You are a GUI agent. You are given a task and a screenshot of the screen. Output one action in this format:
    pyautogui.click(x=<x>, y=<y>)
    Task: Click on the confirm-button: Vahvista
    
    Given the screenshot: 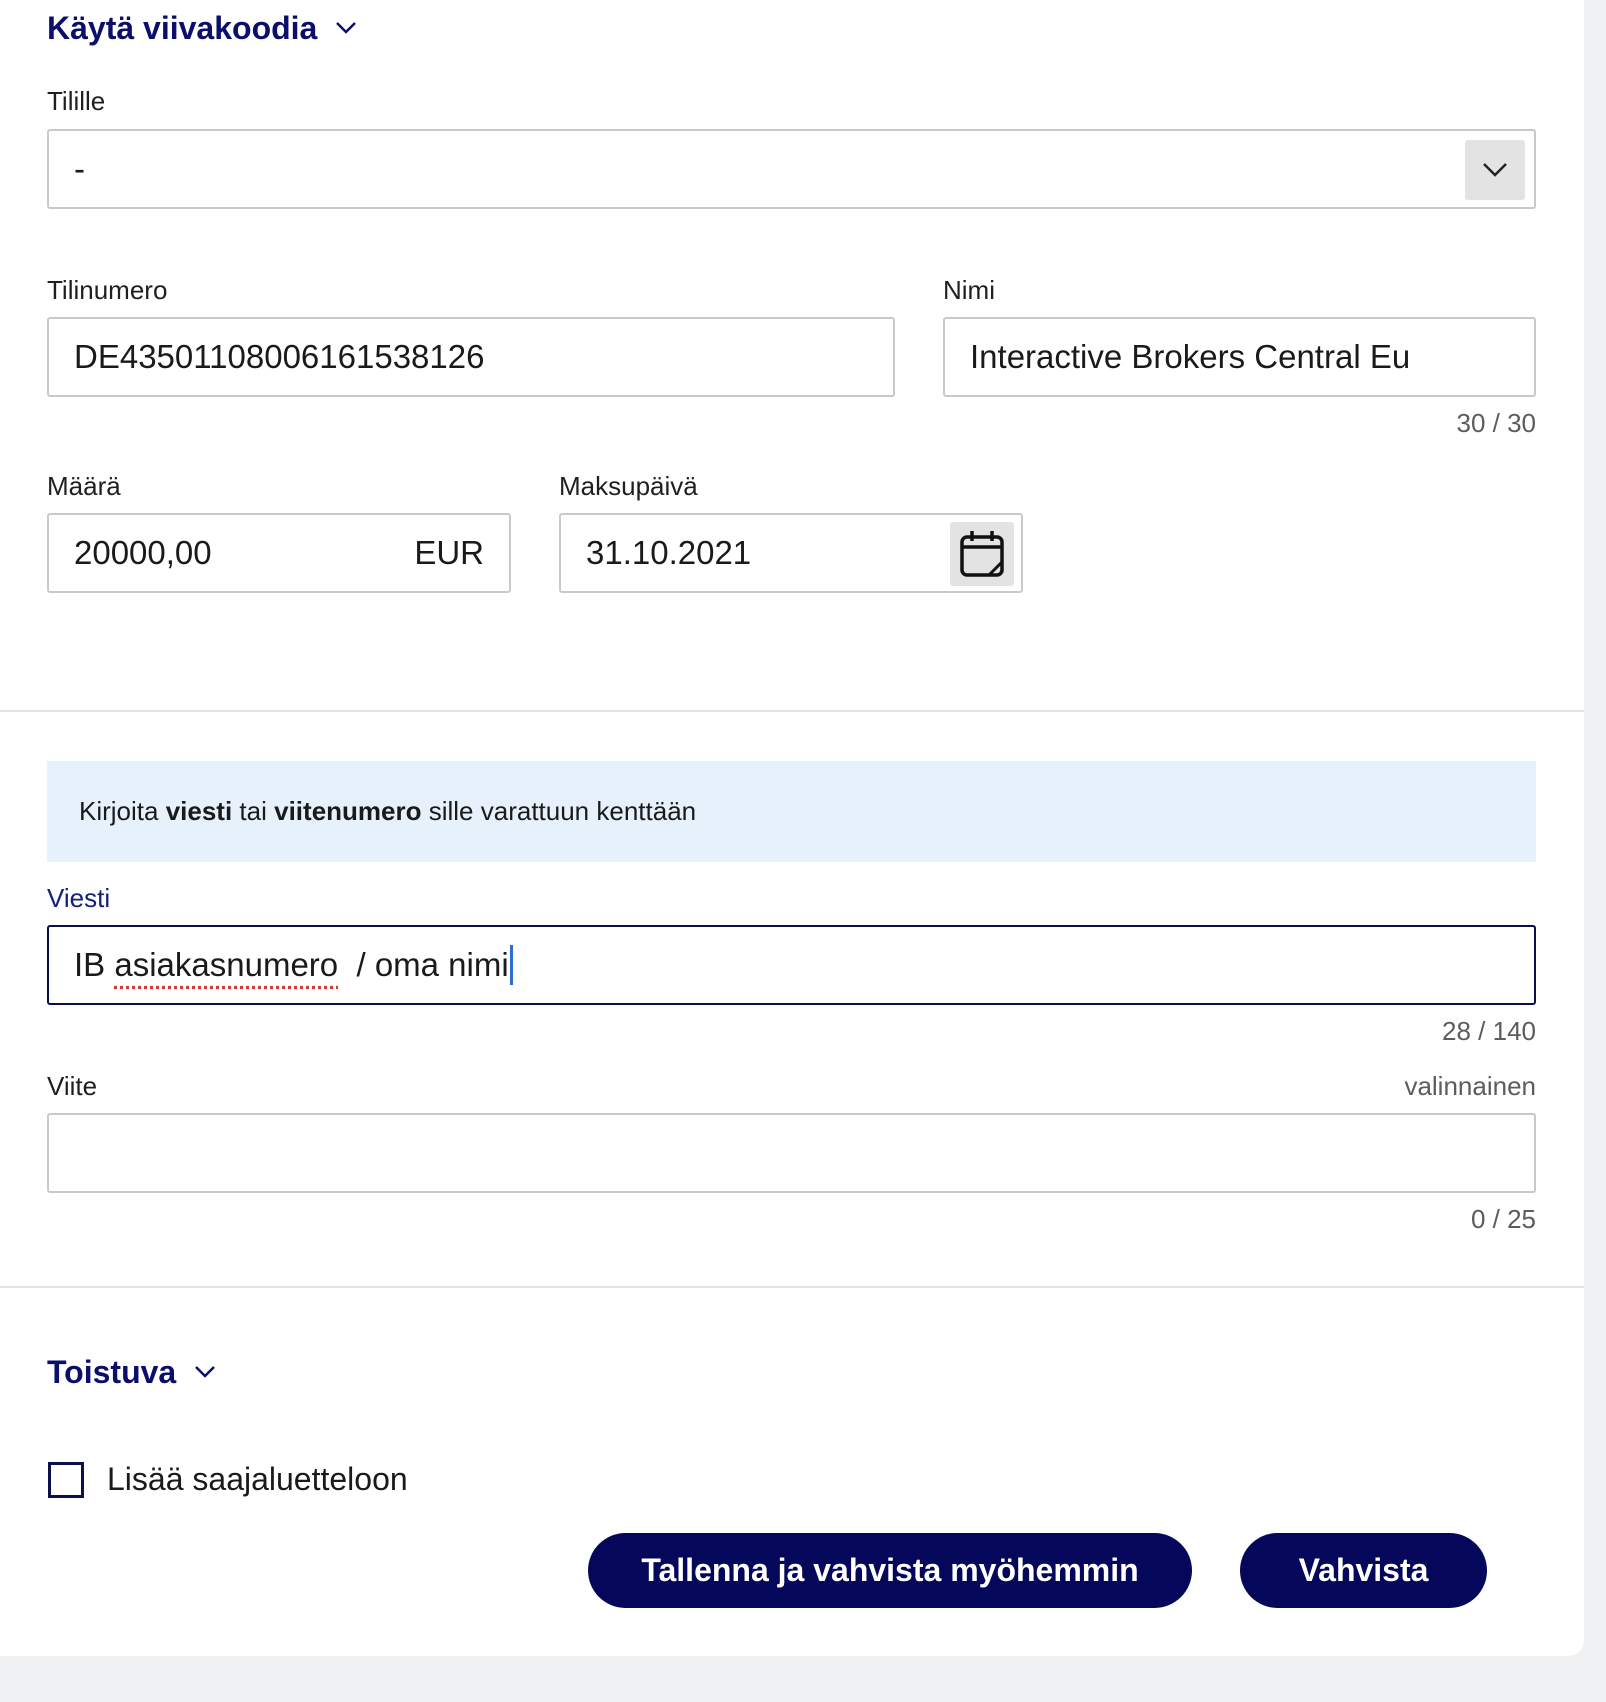 What is the action you would take?
    pyautogui.click(x=1363, y=1570)
    